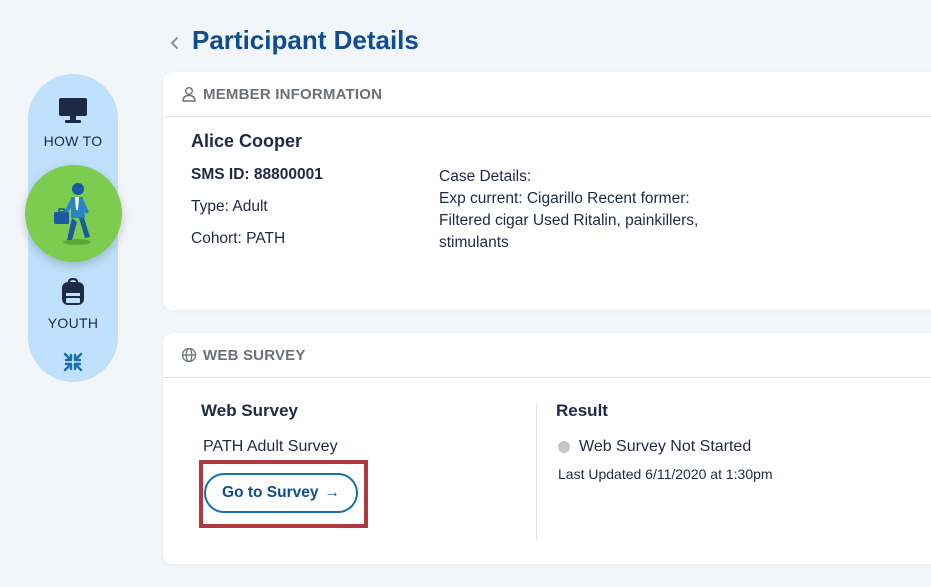 Image resolution: width=931 pixels, height=587 pixels. Describe the element at coordinates (665, 446) in the screenshot. I see `survey-status-text: Web Survey Not Started` at that location.